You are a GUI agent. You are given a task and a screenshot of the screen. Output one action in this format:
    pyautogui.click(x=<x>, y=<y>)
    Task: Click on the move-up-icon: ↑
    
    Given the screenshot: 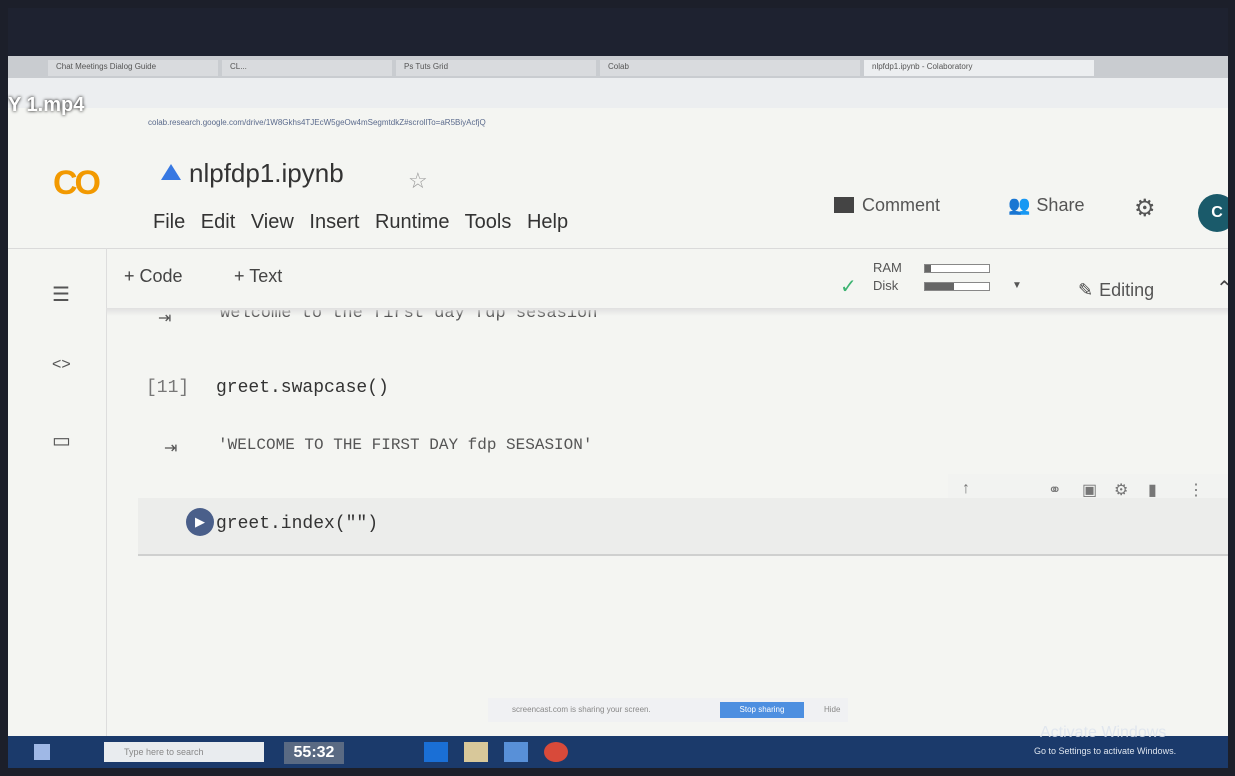 What is the action you would take?
    pyautogui.click(x=966, y=489)
    